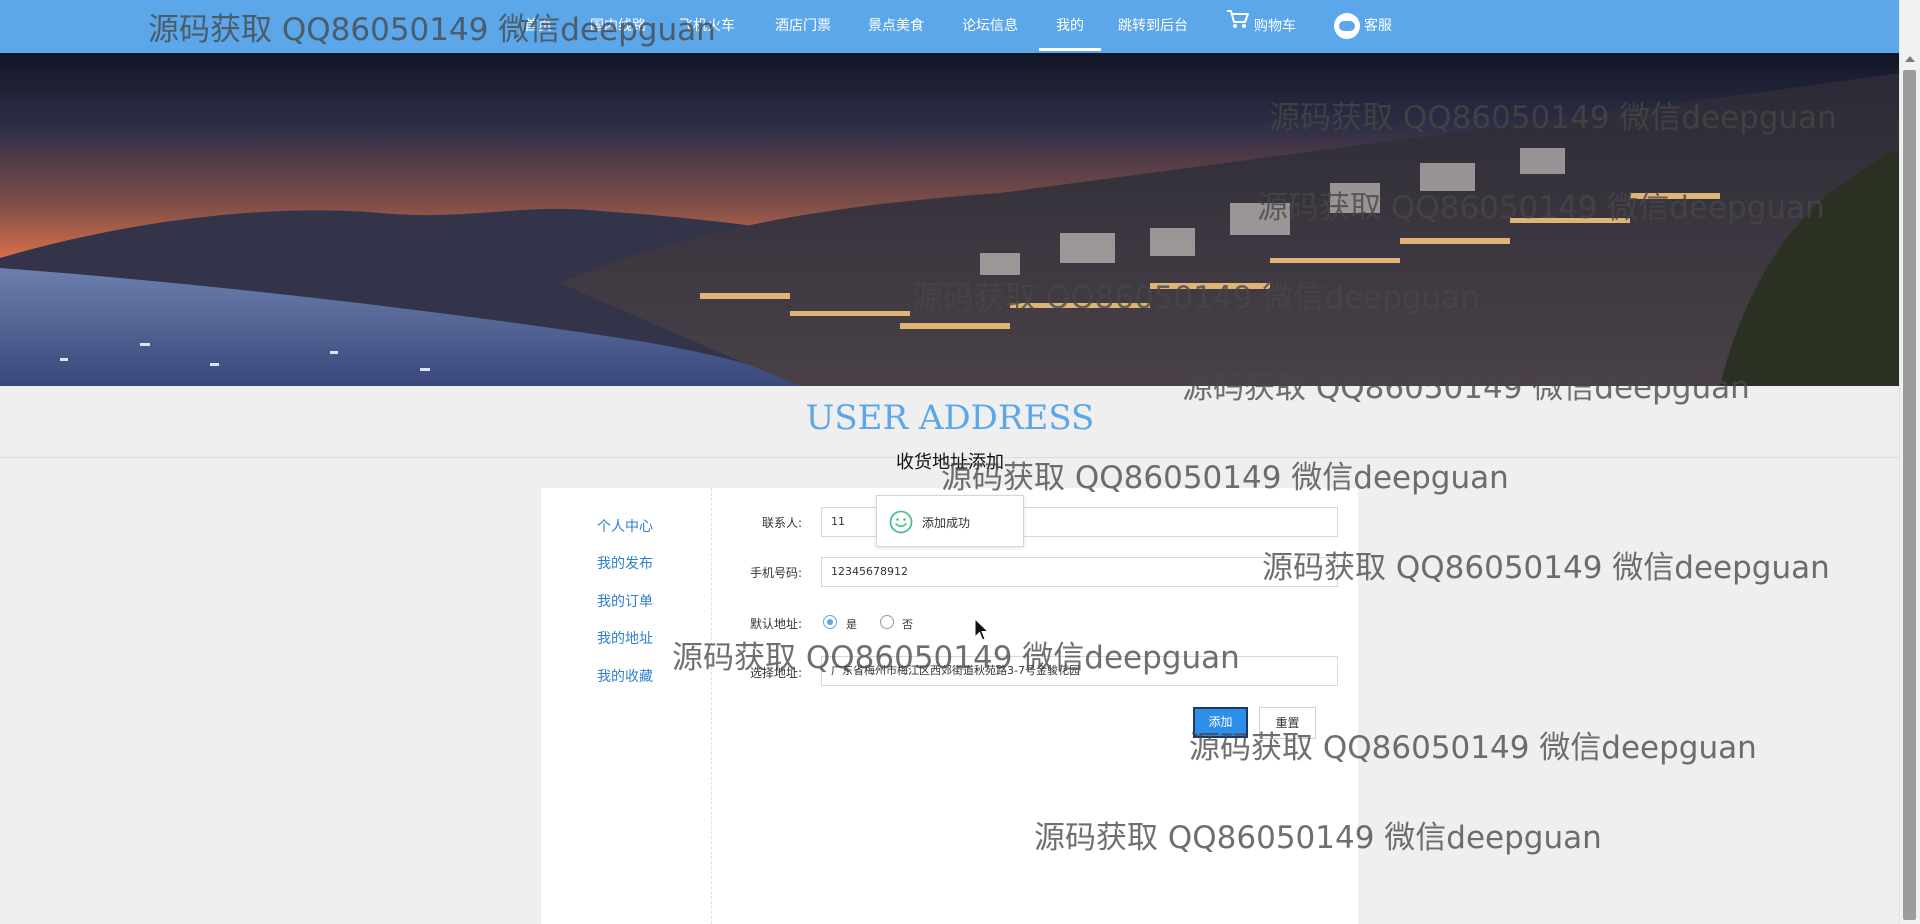  What do you see at coordinates (901, 522) in the screenshot?
I see `smile-icon` at bounding box center [901, 522].